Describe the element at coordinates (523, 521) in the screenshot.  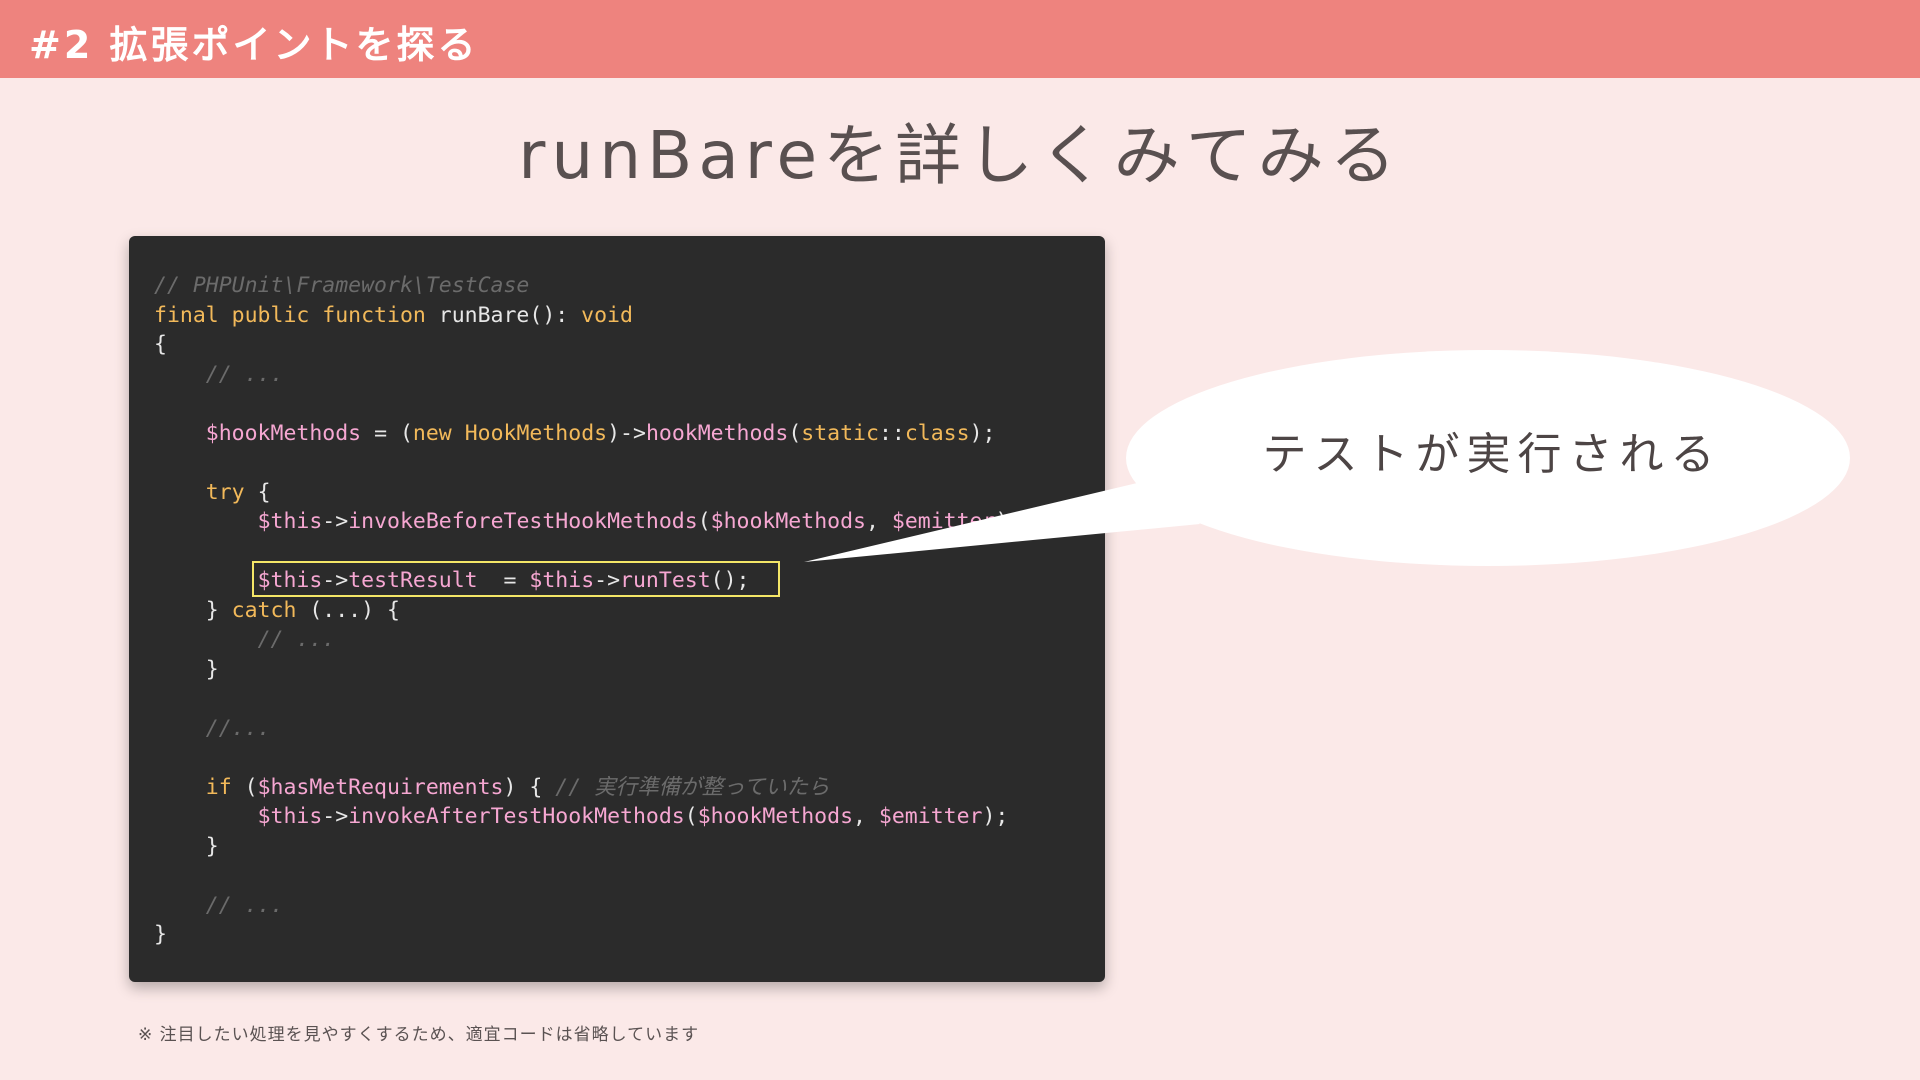
I see `code-token: invokeBeforeTestHookMethods` at that location.